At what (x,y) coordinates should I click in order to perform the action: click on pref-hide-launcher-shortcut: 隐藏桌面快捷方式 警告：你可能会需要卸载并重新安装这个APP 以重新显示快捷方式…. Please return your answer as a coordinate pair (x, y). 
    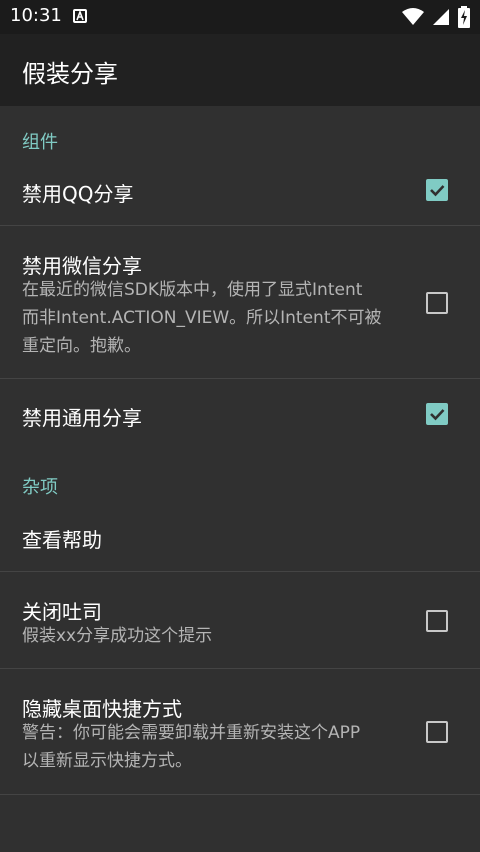
    Looking at the image, I should click on (240, 731).